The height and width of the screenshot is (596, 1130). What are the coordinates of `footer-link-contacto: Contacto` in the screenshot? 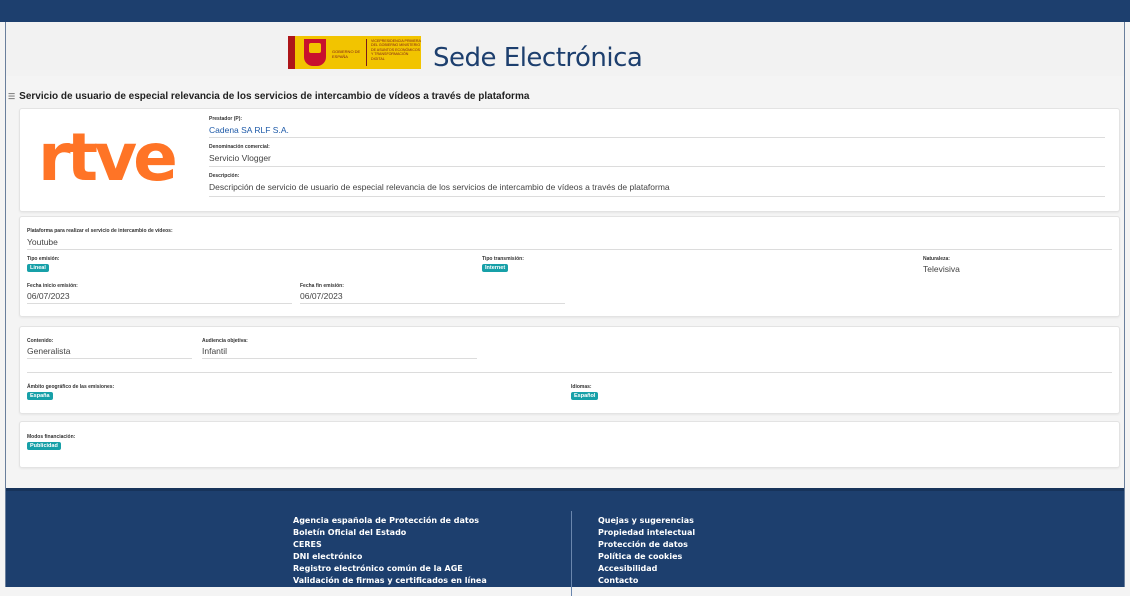 It's located at (618, 580).